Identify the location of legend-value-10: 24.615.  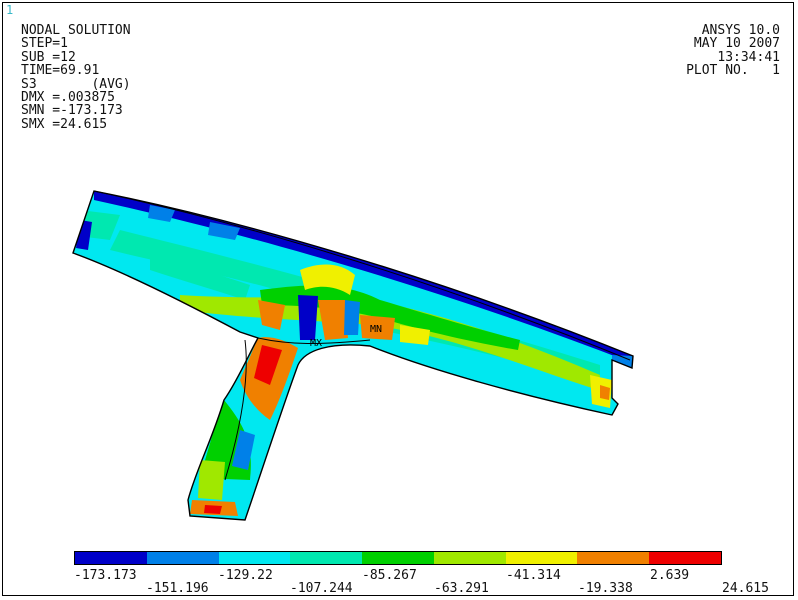
(745, 588).